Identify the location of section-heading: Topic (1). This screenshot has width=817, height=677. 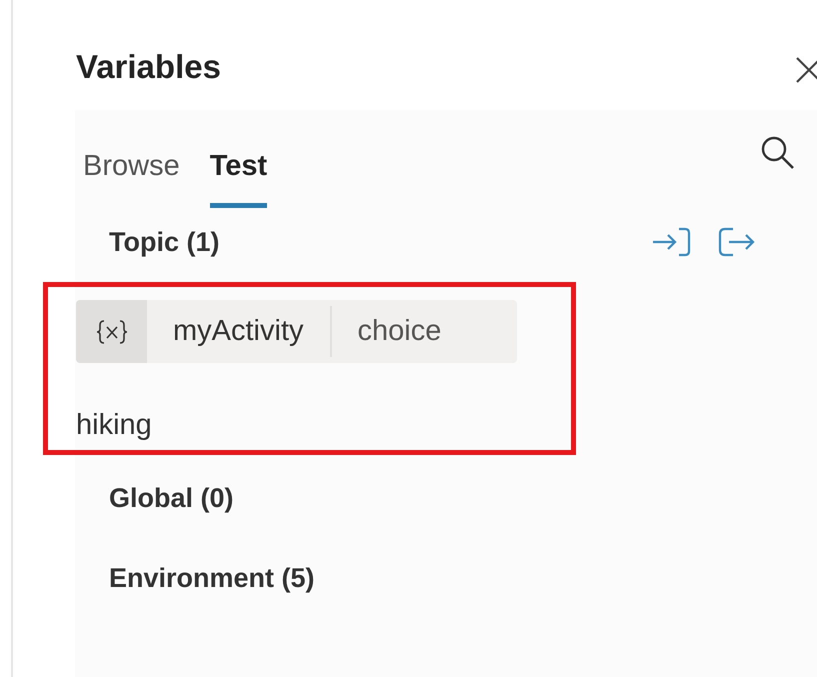
(164, 242).